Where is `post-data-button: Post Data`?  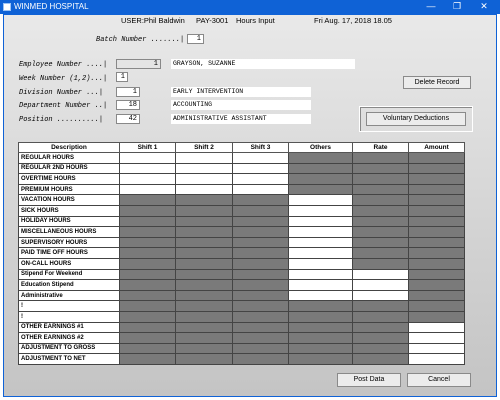
post-data-button: Post Data is located at coordinates (369, 380).